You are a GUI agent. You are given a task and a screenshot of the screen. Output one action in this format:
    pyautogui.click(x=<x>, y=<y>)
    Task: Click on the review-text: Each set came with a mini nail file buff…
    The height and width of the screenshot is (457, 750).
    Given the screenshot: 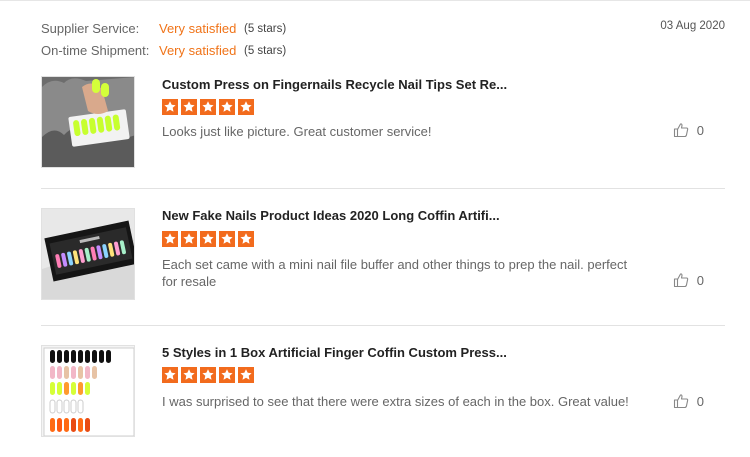 What is the action you would take?
    pyautogui.click(x=395, y=273)
    